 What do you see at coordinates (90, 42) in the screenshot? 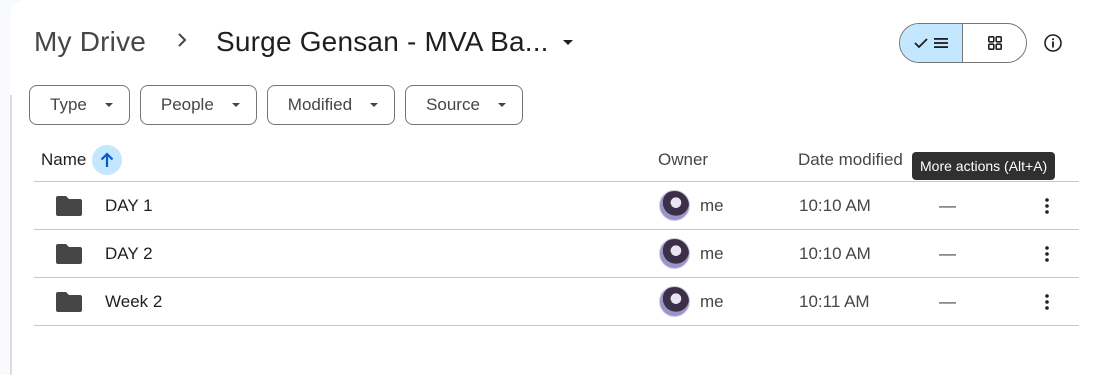
I see `breadcrumb-root: My Drive` at bounding box center [90, 42].